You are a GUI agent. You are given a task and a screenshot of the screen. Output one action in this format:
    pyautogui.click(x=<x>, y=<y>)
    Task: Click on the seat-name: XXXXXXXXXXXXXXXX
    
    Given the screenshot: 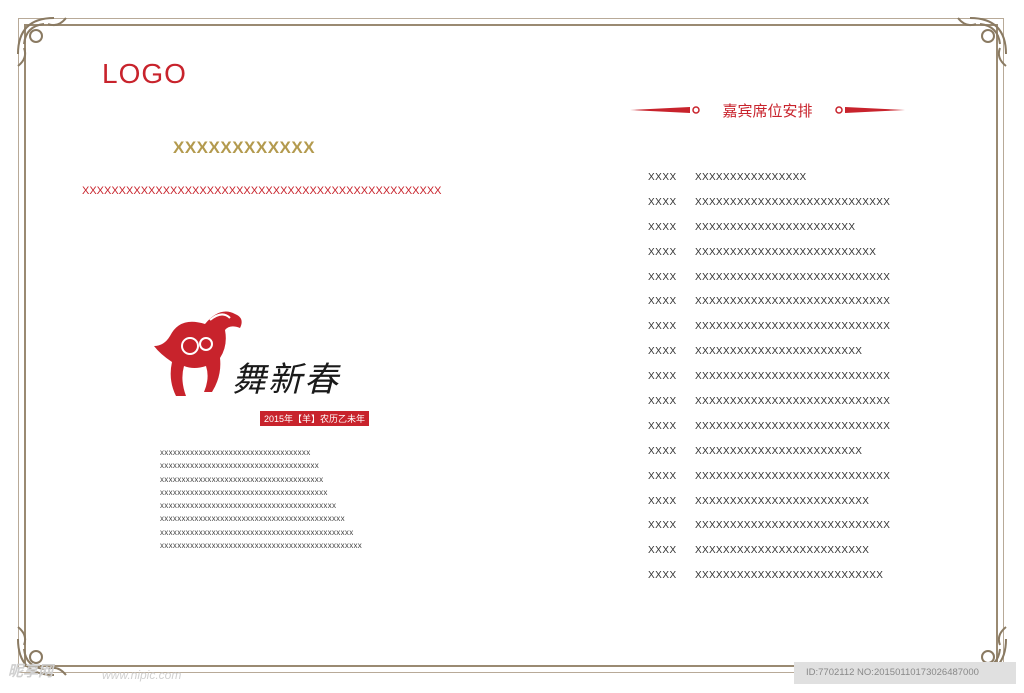 What is the action you would take?
    pyautogui.click(x=751, y=177)
    